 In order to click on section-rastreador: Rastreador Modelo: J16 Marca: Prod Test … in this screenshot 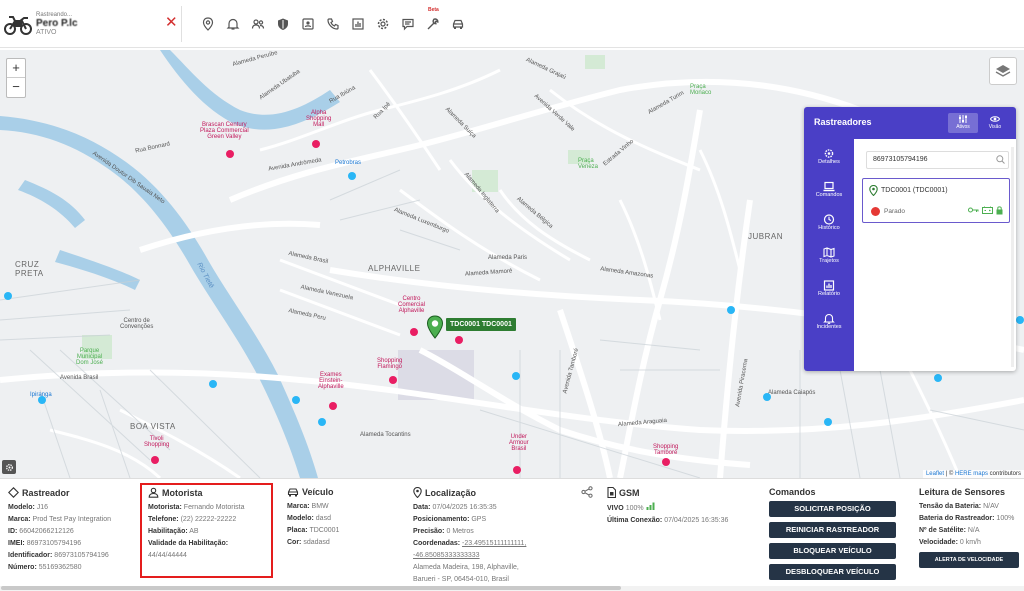, I will do `click(59, 530)`.